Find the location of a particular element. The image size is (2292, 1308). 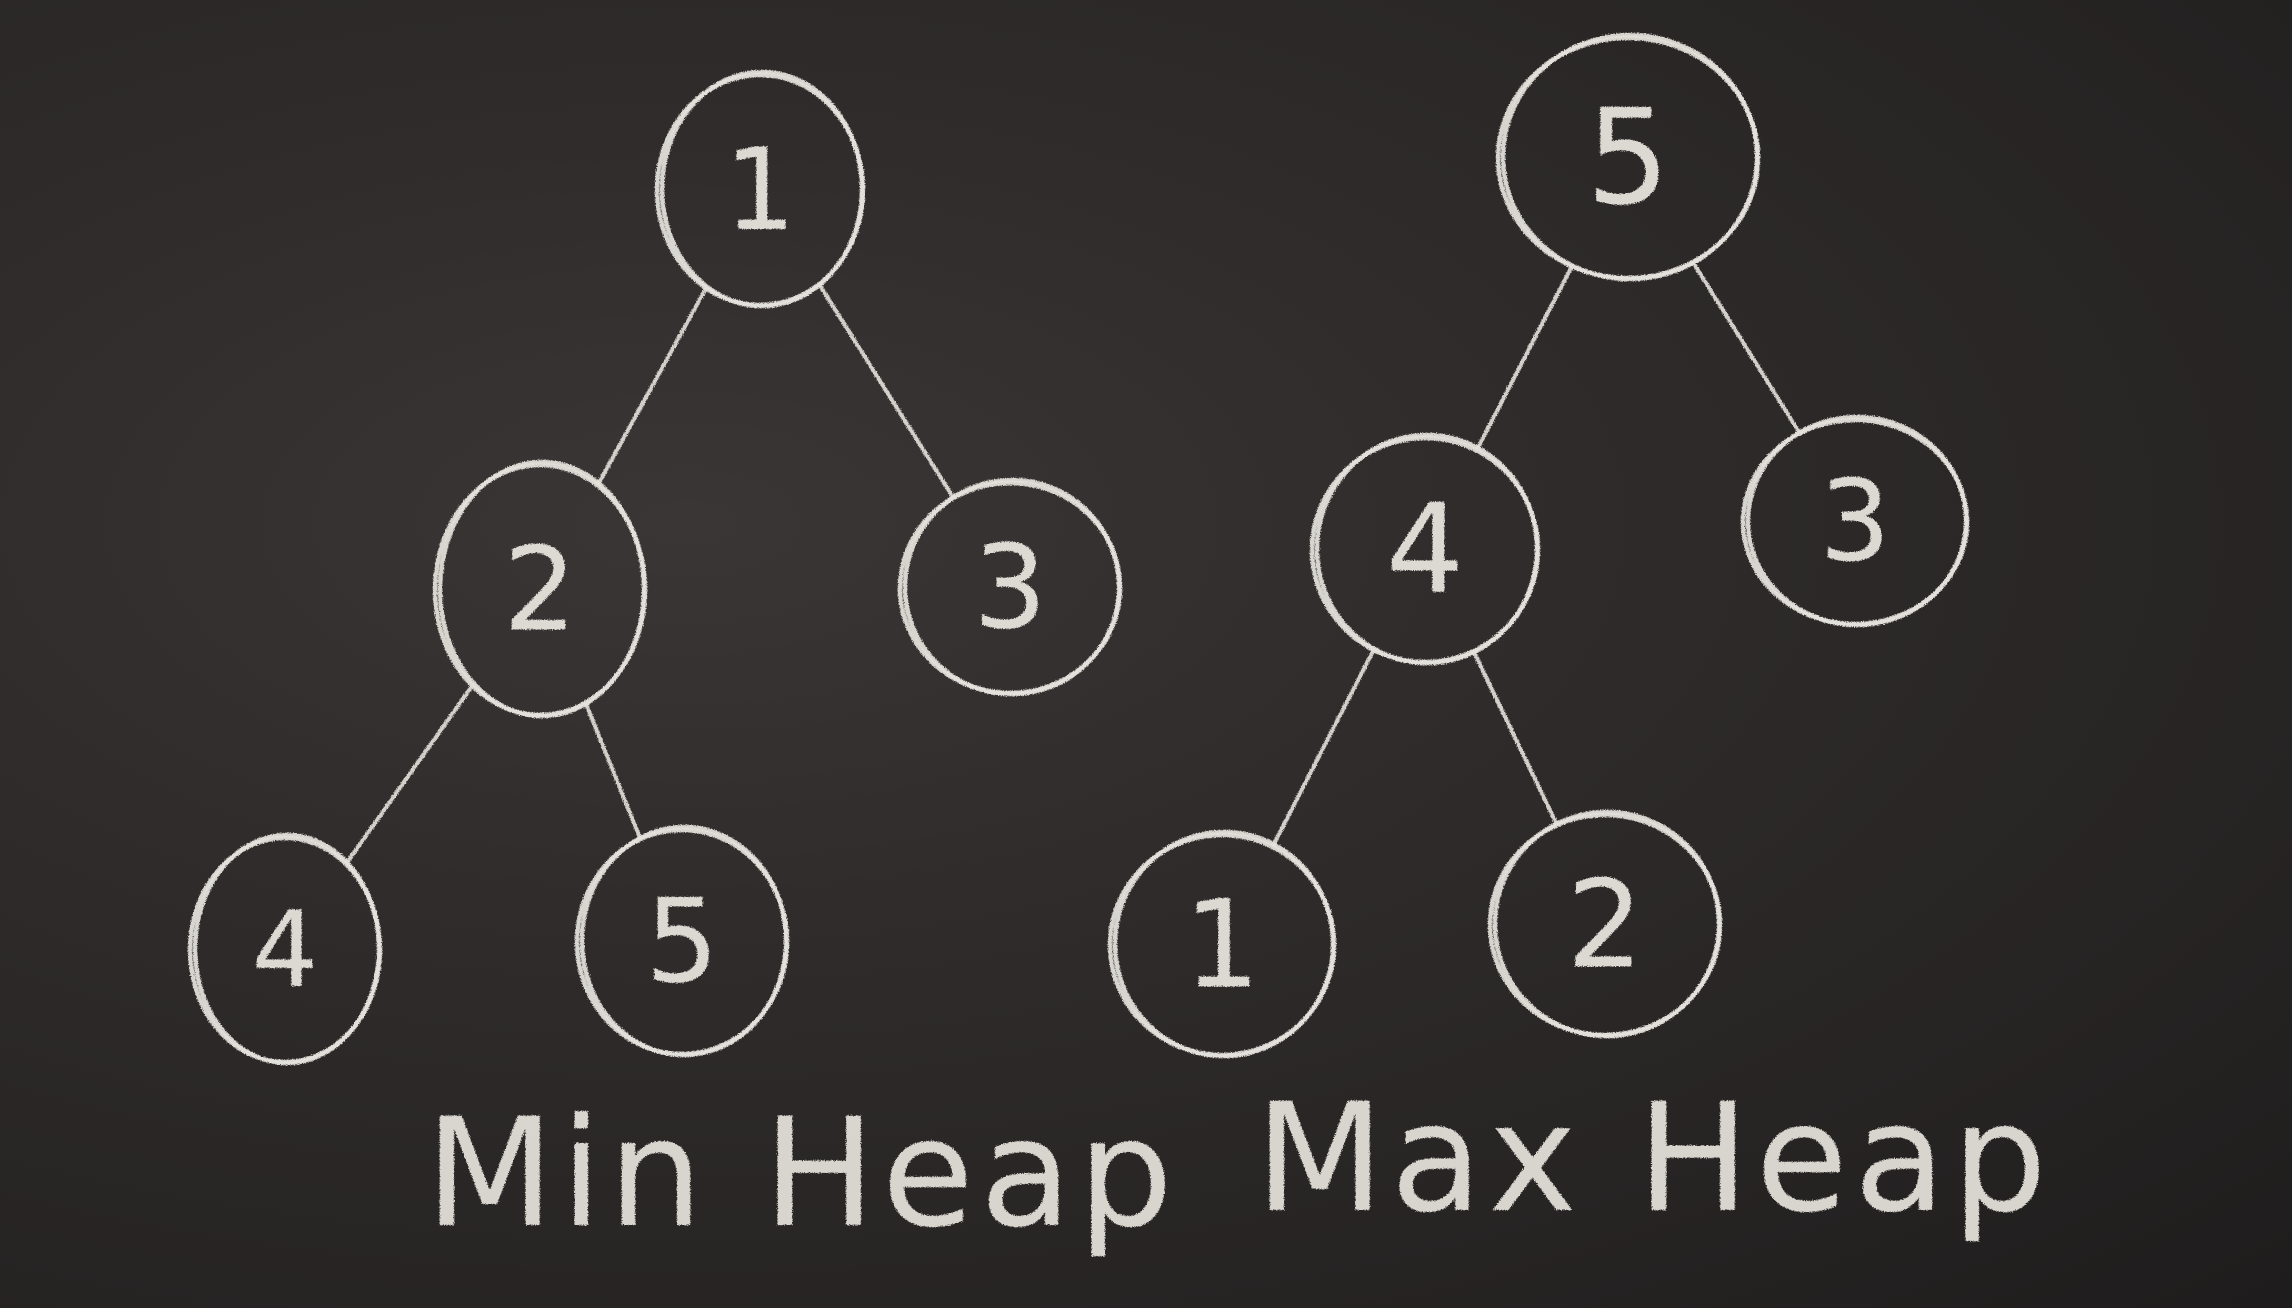

node-max-n2: 2 is located at coordinates (1605, 924).